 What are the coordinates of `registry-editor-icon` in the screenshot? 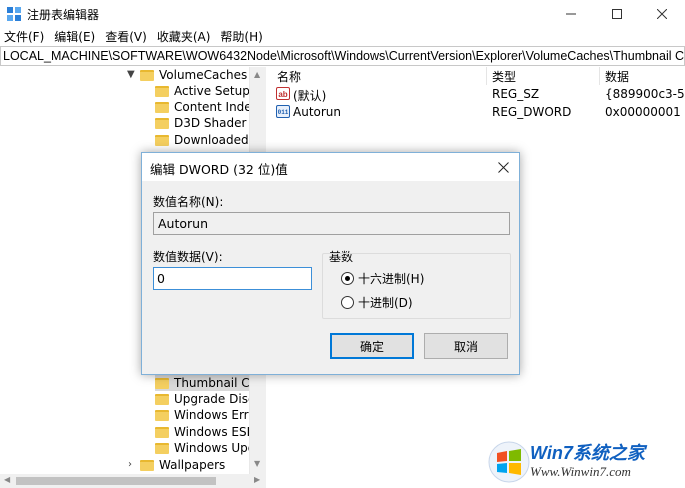 It's located at (14, 14).